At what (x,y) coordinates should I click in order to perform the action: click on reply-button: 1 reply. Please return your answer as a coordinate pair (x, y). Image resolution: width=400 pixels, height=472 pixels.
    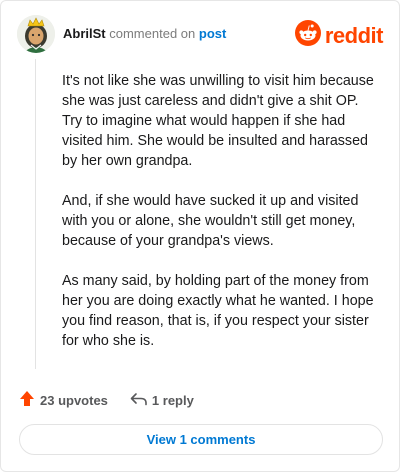
    Looking at the image, I should click on (162, 400).